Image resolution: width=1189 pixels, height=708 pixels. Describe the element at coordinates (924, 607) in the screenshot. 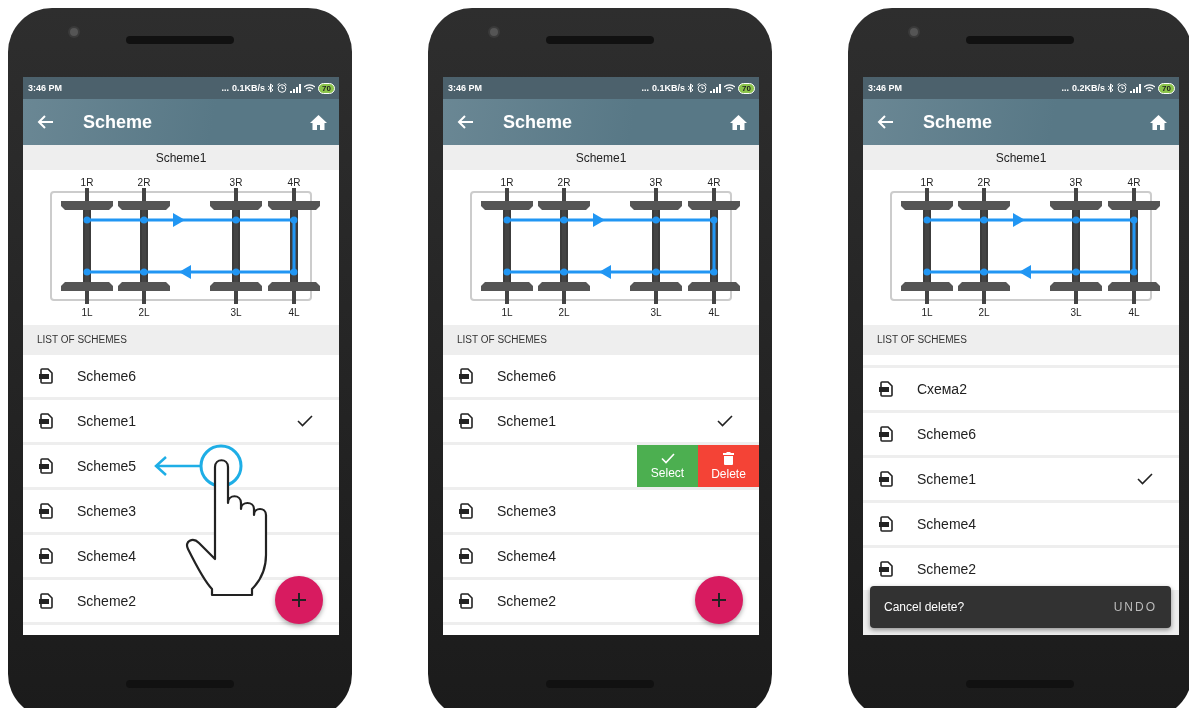

I see `snackbar-message: Cancel delete?` at that location.